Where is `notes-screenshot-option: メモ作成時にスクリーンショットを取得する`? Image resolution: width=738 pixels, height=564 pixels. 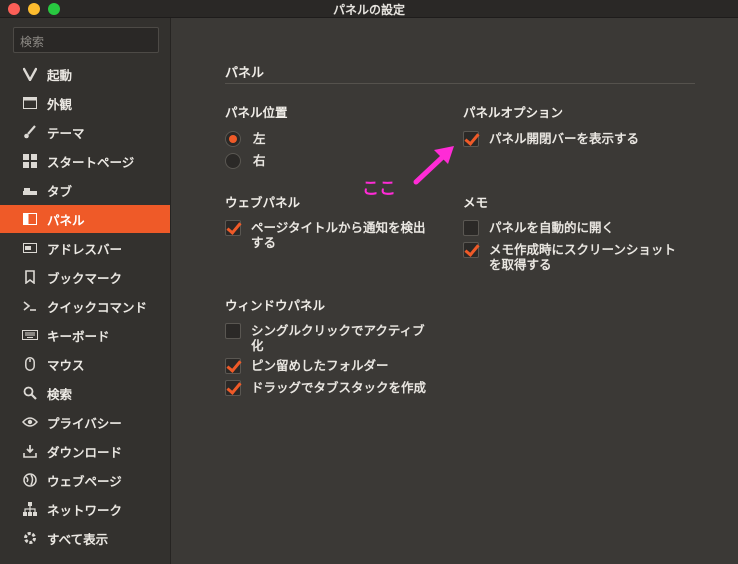 notes-screenshot-option: メモ作成時にスクリーンショットを取得する is located at coordinates (573, 257).